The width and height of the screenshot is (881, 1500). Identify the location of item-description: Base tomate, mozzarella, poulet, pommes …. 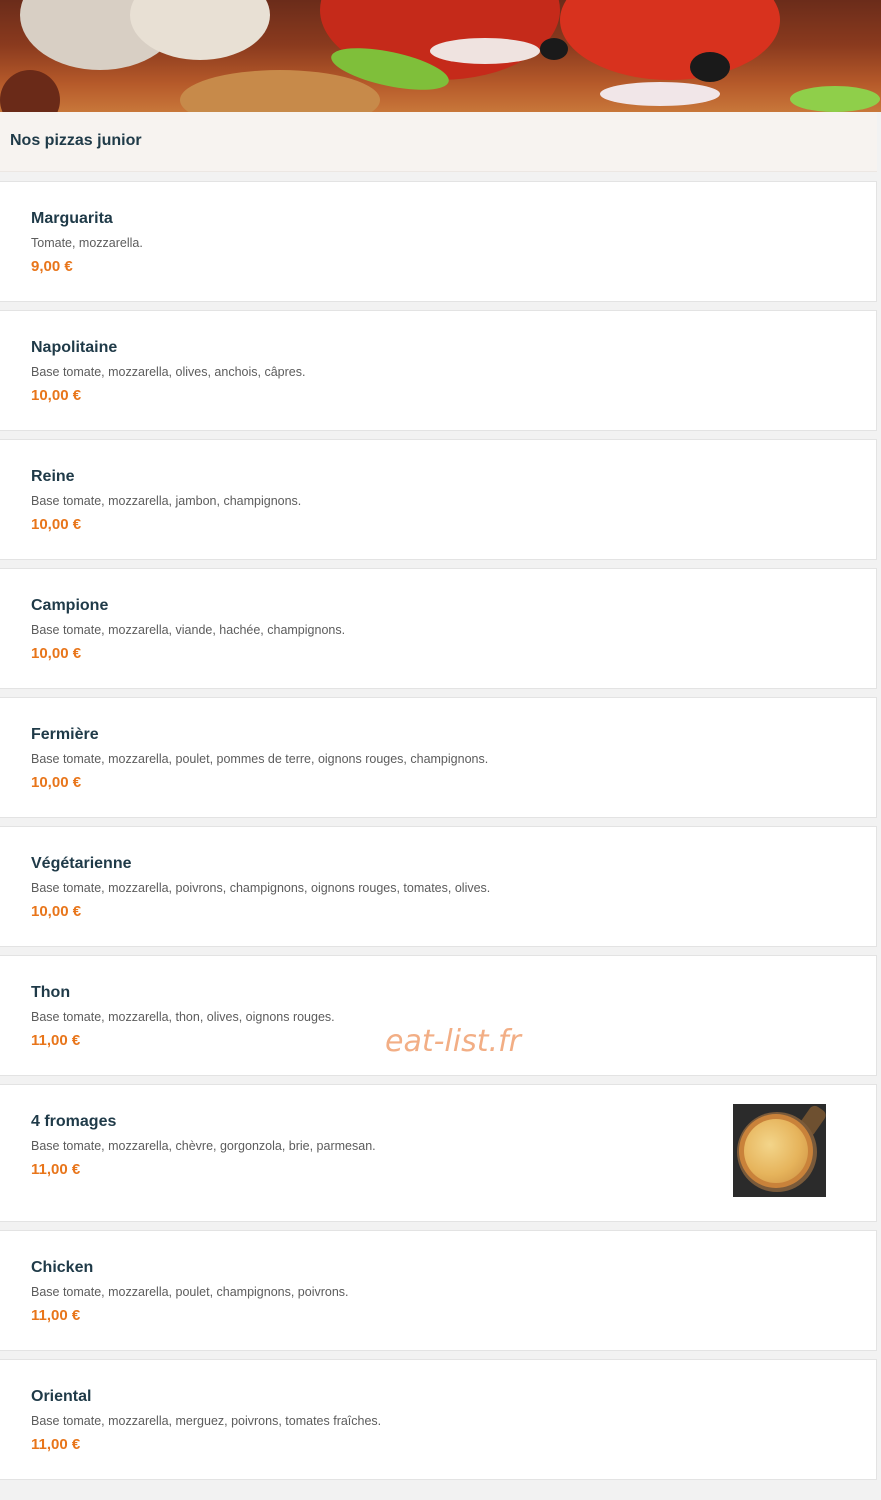
(260, 759).